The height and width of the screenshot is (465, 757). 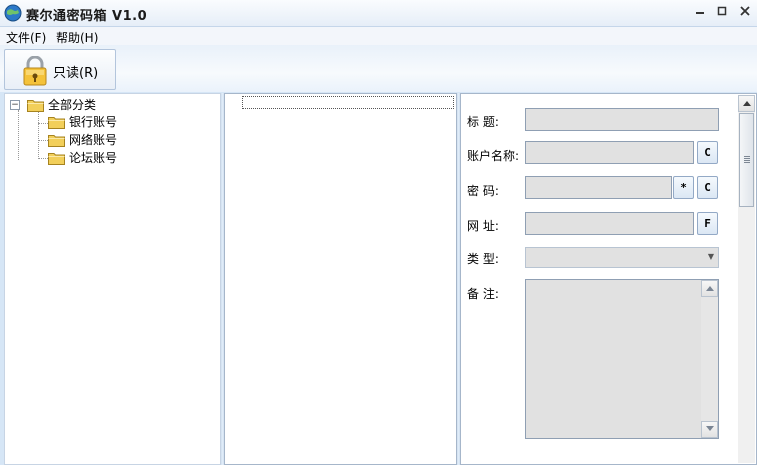 What do you see at coordinates (93, 122) in the screenshot?
I see `tree-item-label: 银行账号` at bounding box center [93, 122].